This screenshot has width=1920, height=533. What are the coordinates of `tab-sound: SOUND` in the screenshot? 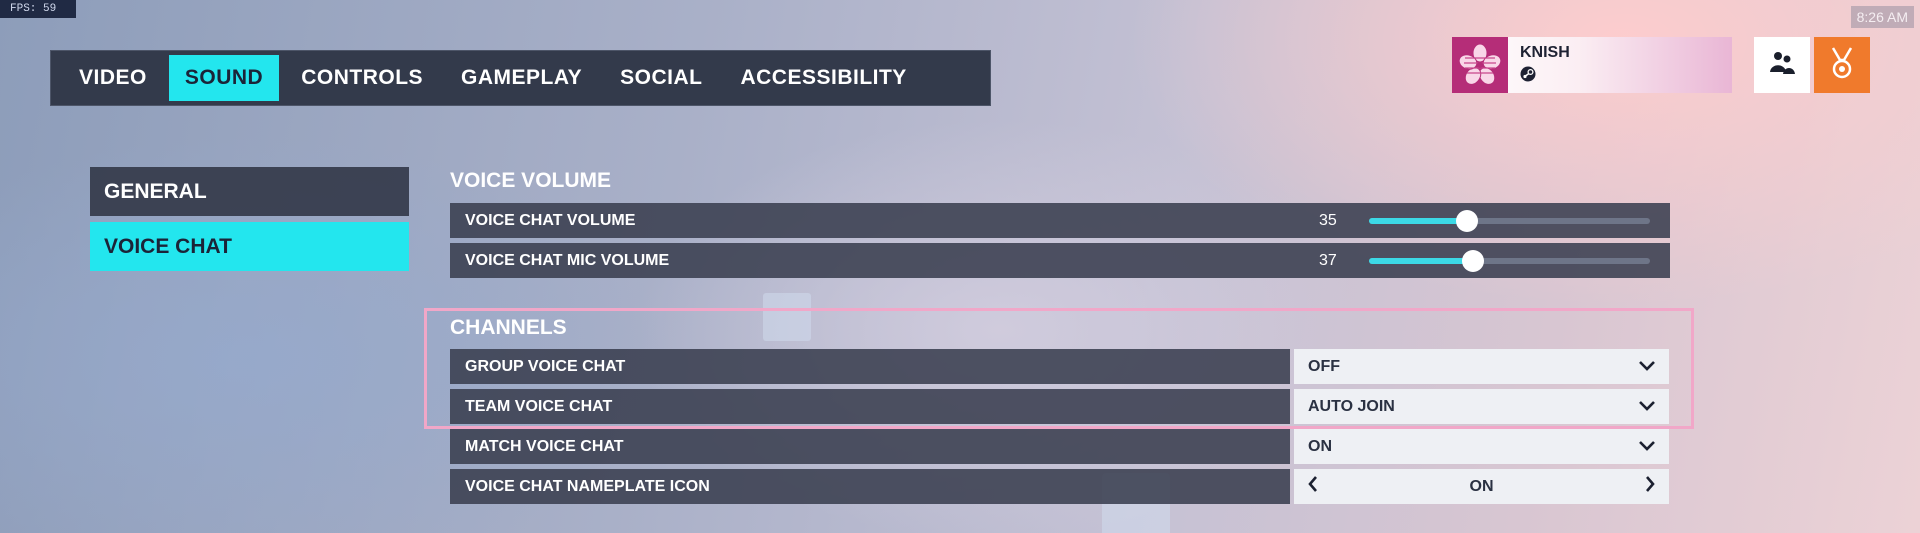 It's located at (224, 78).